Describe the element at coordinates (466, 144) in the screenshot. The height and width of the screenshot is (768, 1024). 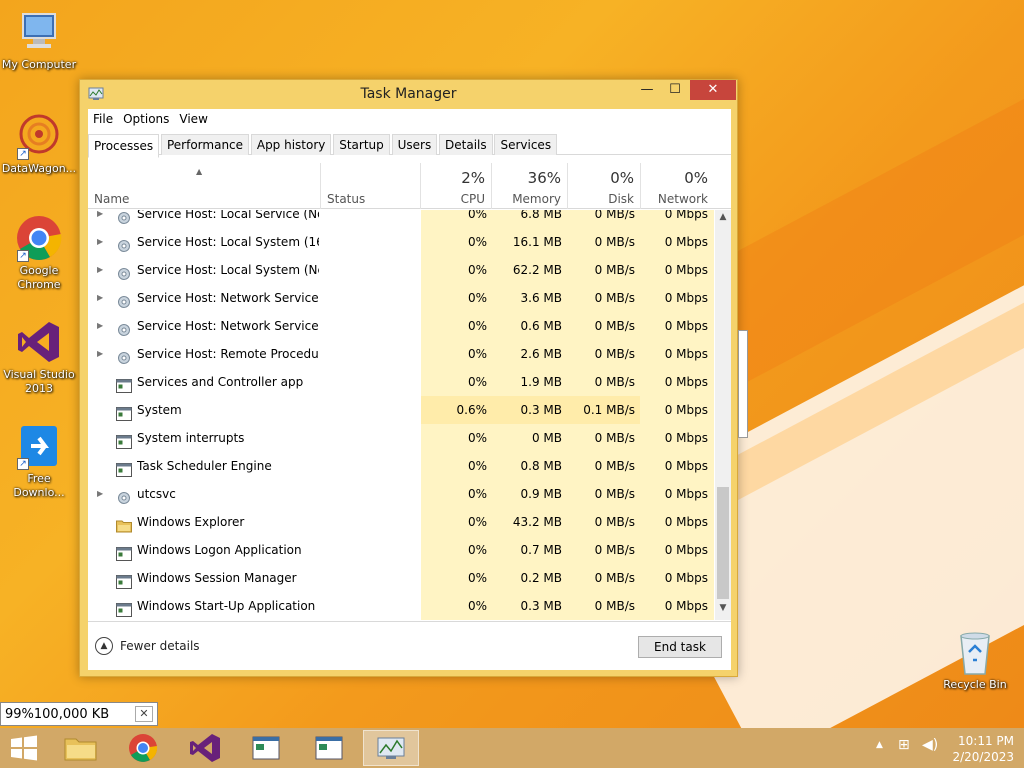
I see `tab-details: Details` at that location.